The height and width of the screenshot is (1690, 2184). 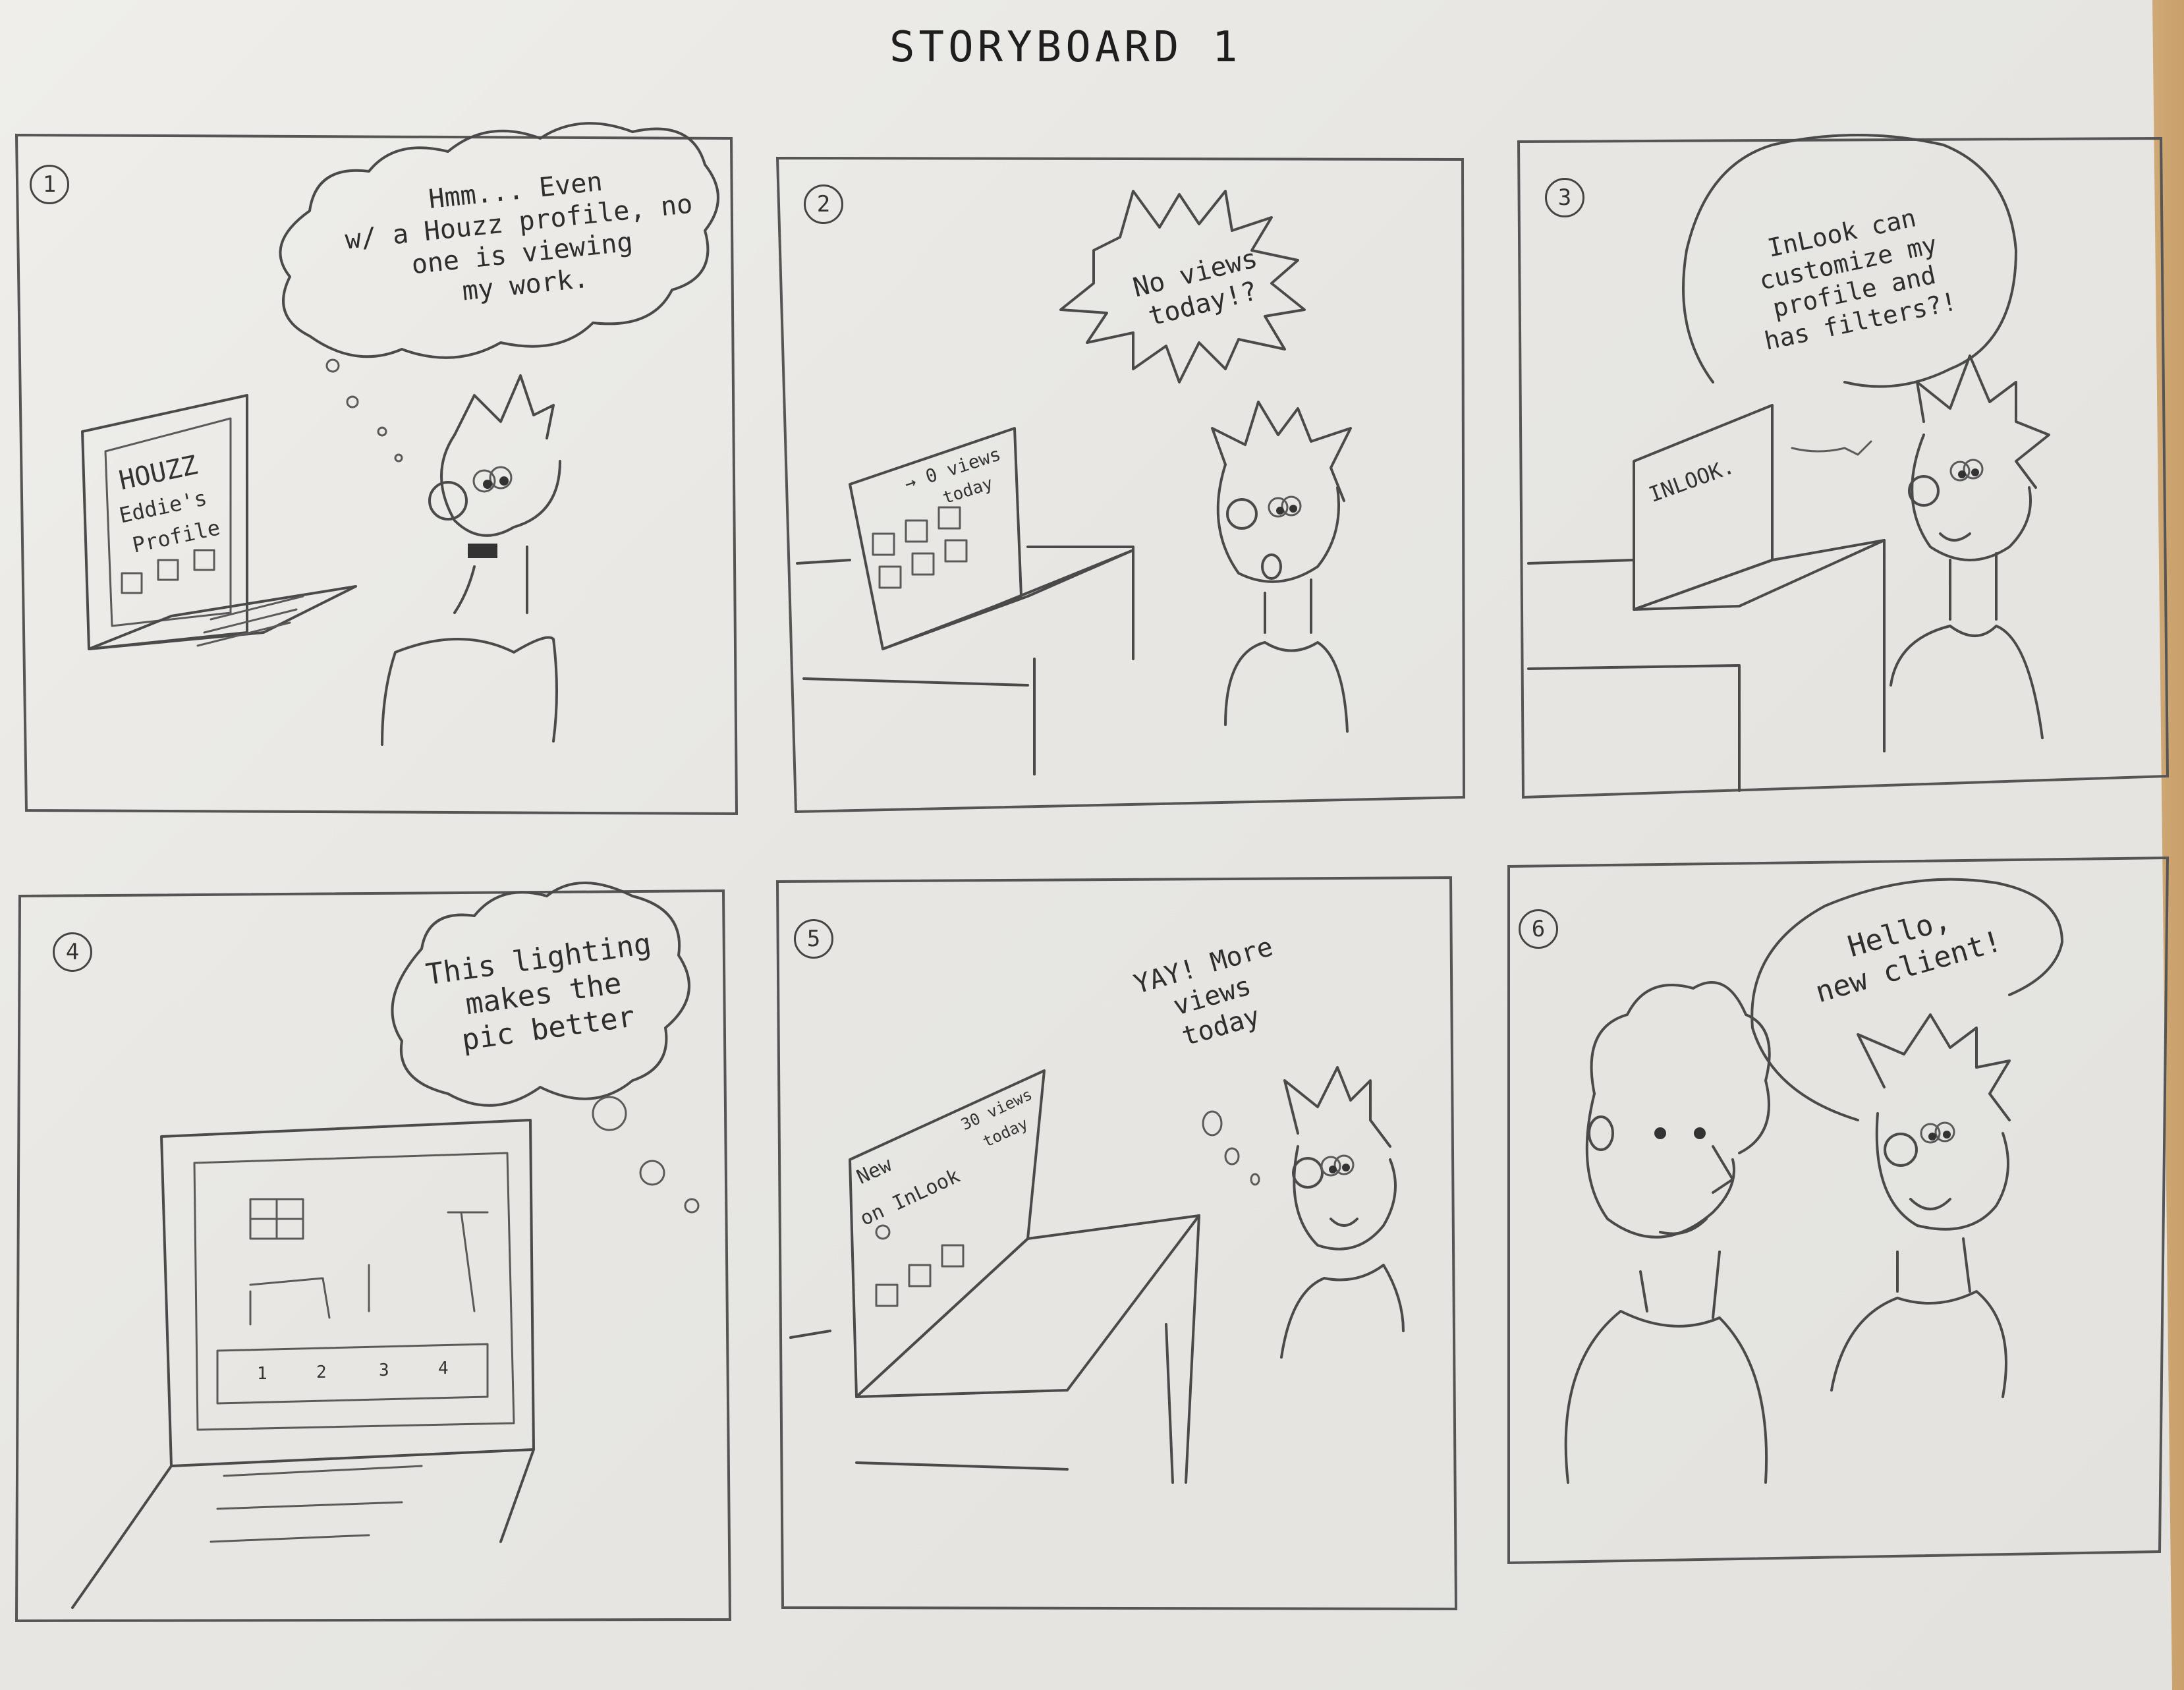 I want to click on panel-4-thumb-4: 4, so click(x=443, y=1368).